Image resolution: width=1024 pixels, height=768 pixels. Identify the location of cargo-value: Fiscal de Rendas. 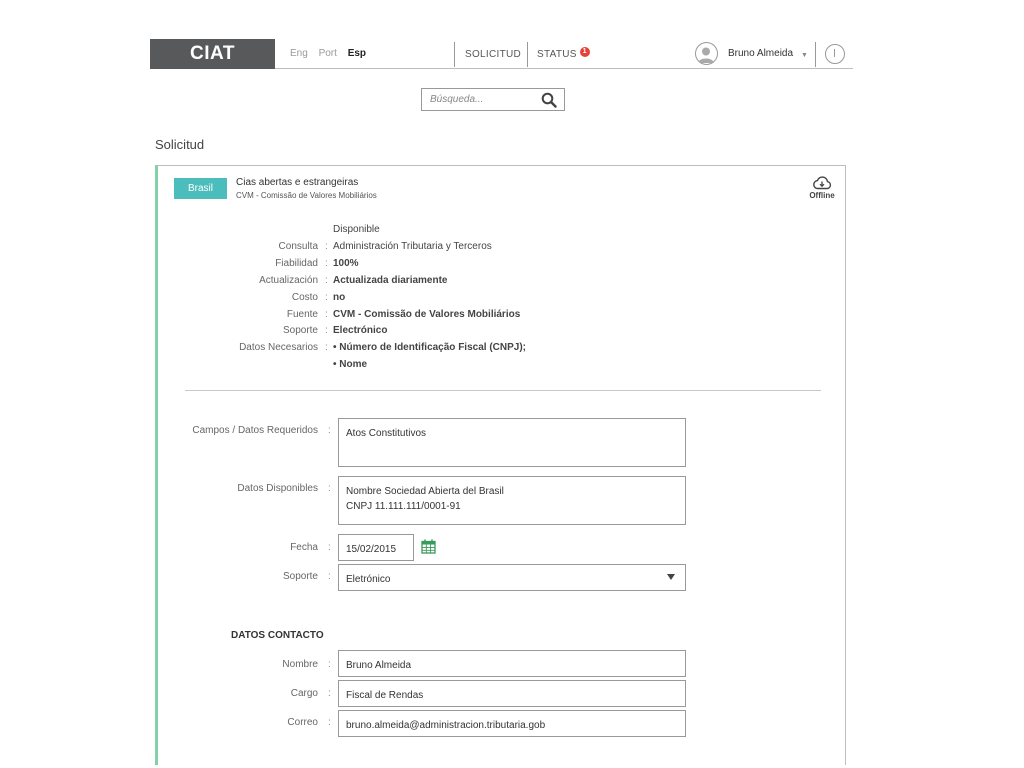
(385, 695).